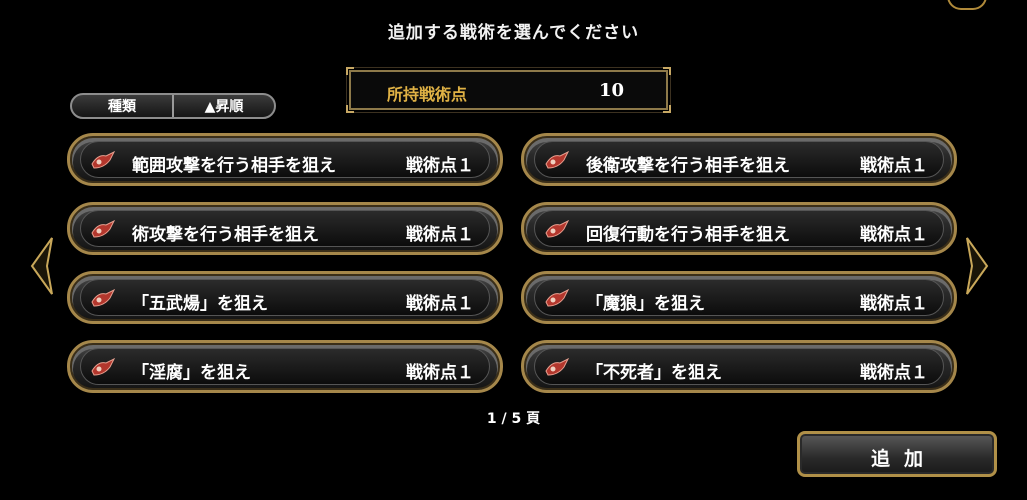 The width and height of the screenshot is (1027, 500). What do you see at coordinates (427, 94) in the screenshot?
I see `tactic-points-label: 所持戦術点` at bounding box center [427, 94].